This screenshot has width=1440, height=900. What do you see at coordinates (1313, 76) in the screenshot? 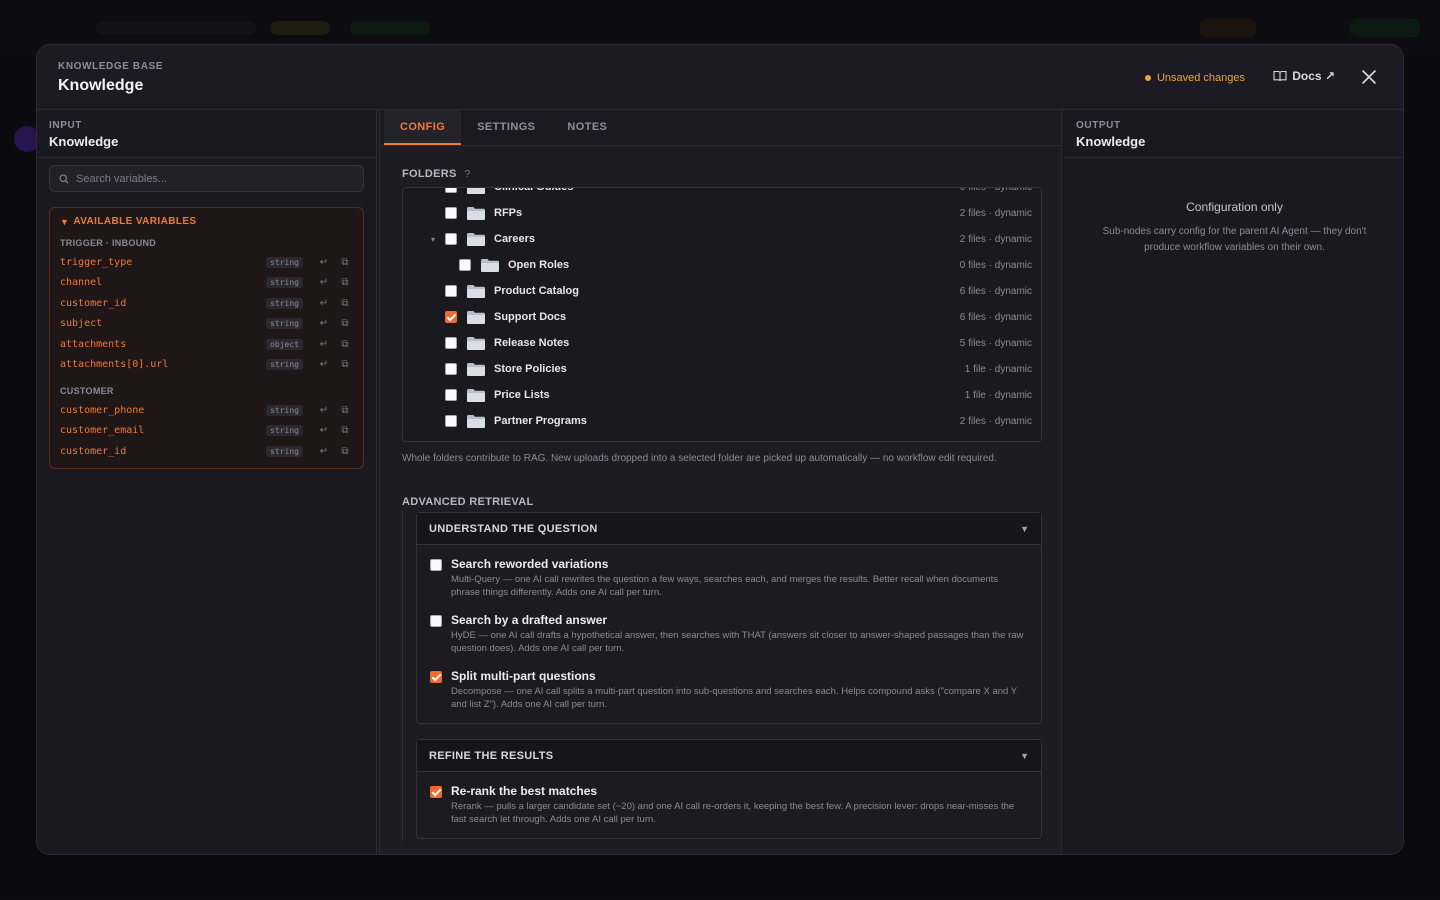
I see `docs-label: Docs ↗` at bounding box center [1313, 76].